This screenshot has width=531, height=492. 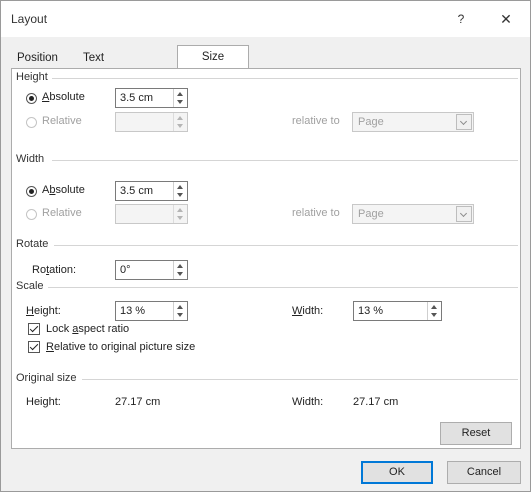 What do you see at coordinates (151, 311) in the screenshot?
I see `scale-height-spinner: 13 %` at bounding box center [151, 311].